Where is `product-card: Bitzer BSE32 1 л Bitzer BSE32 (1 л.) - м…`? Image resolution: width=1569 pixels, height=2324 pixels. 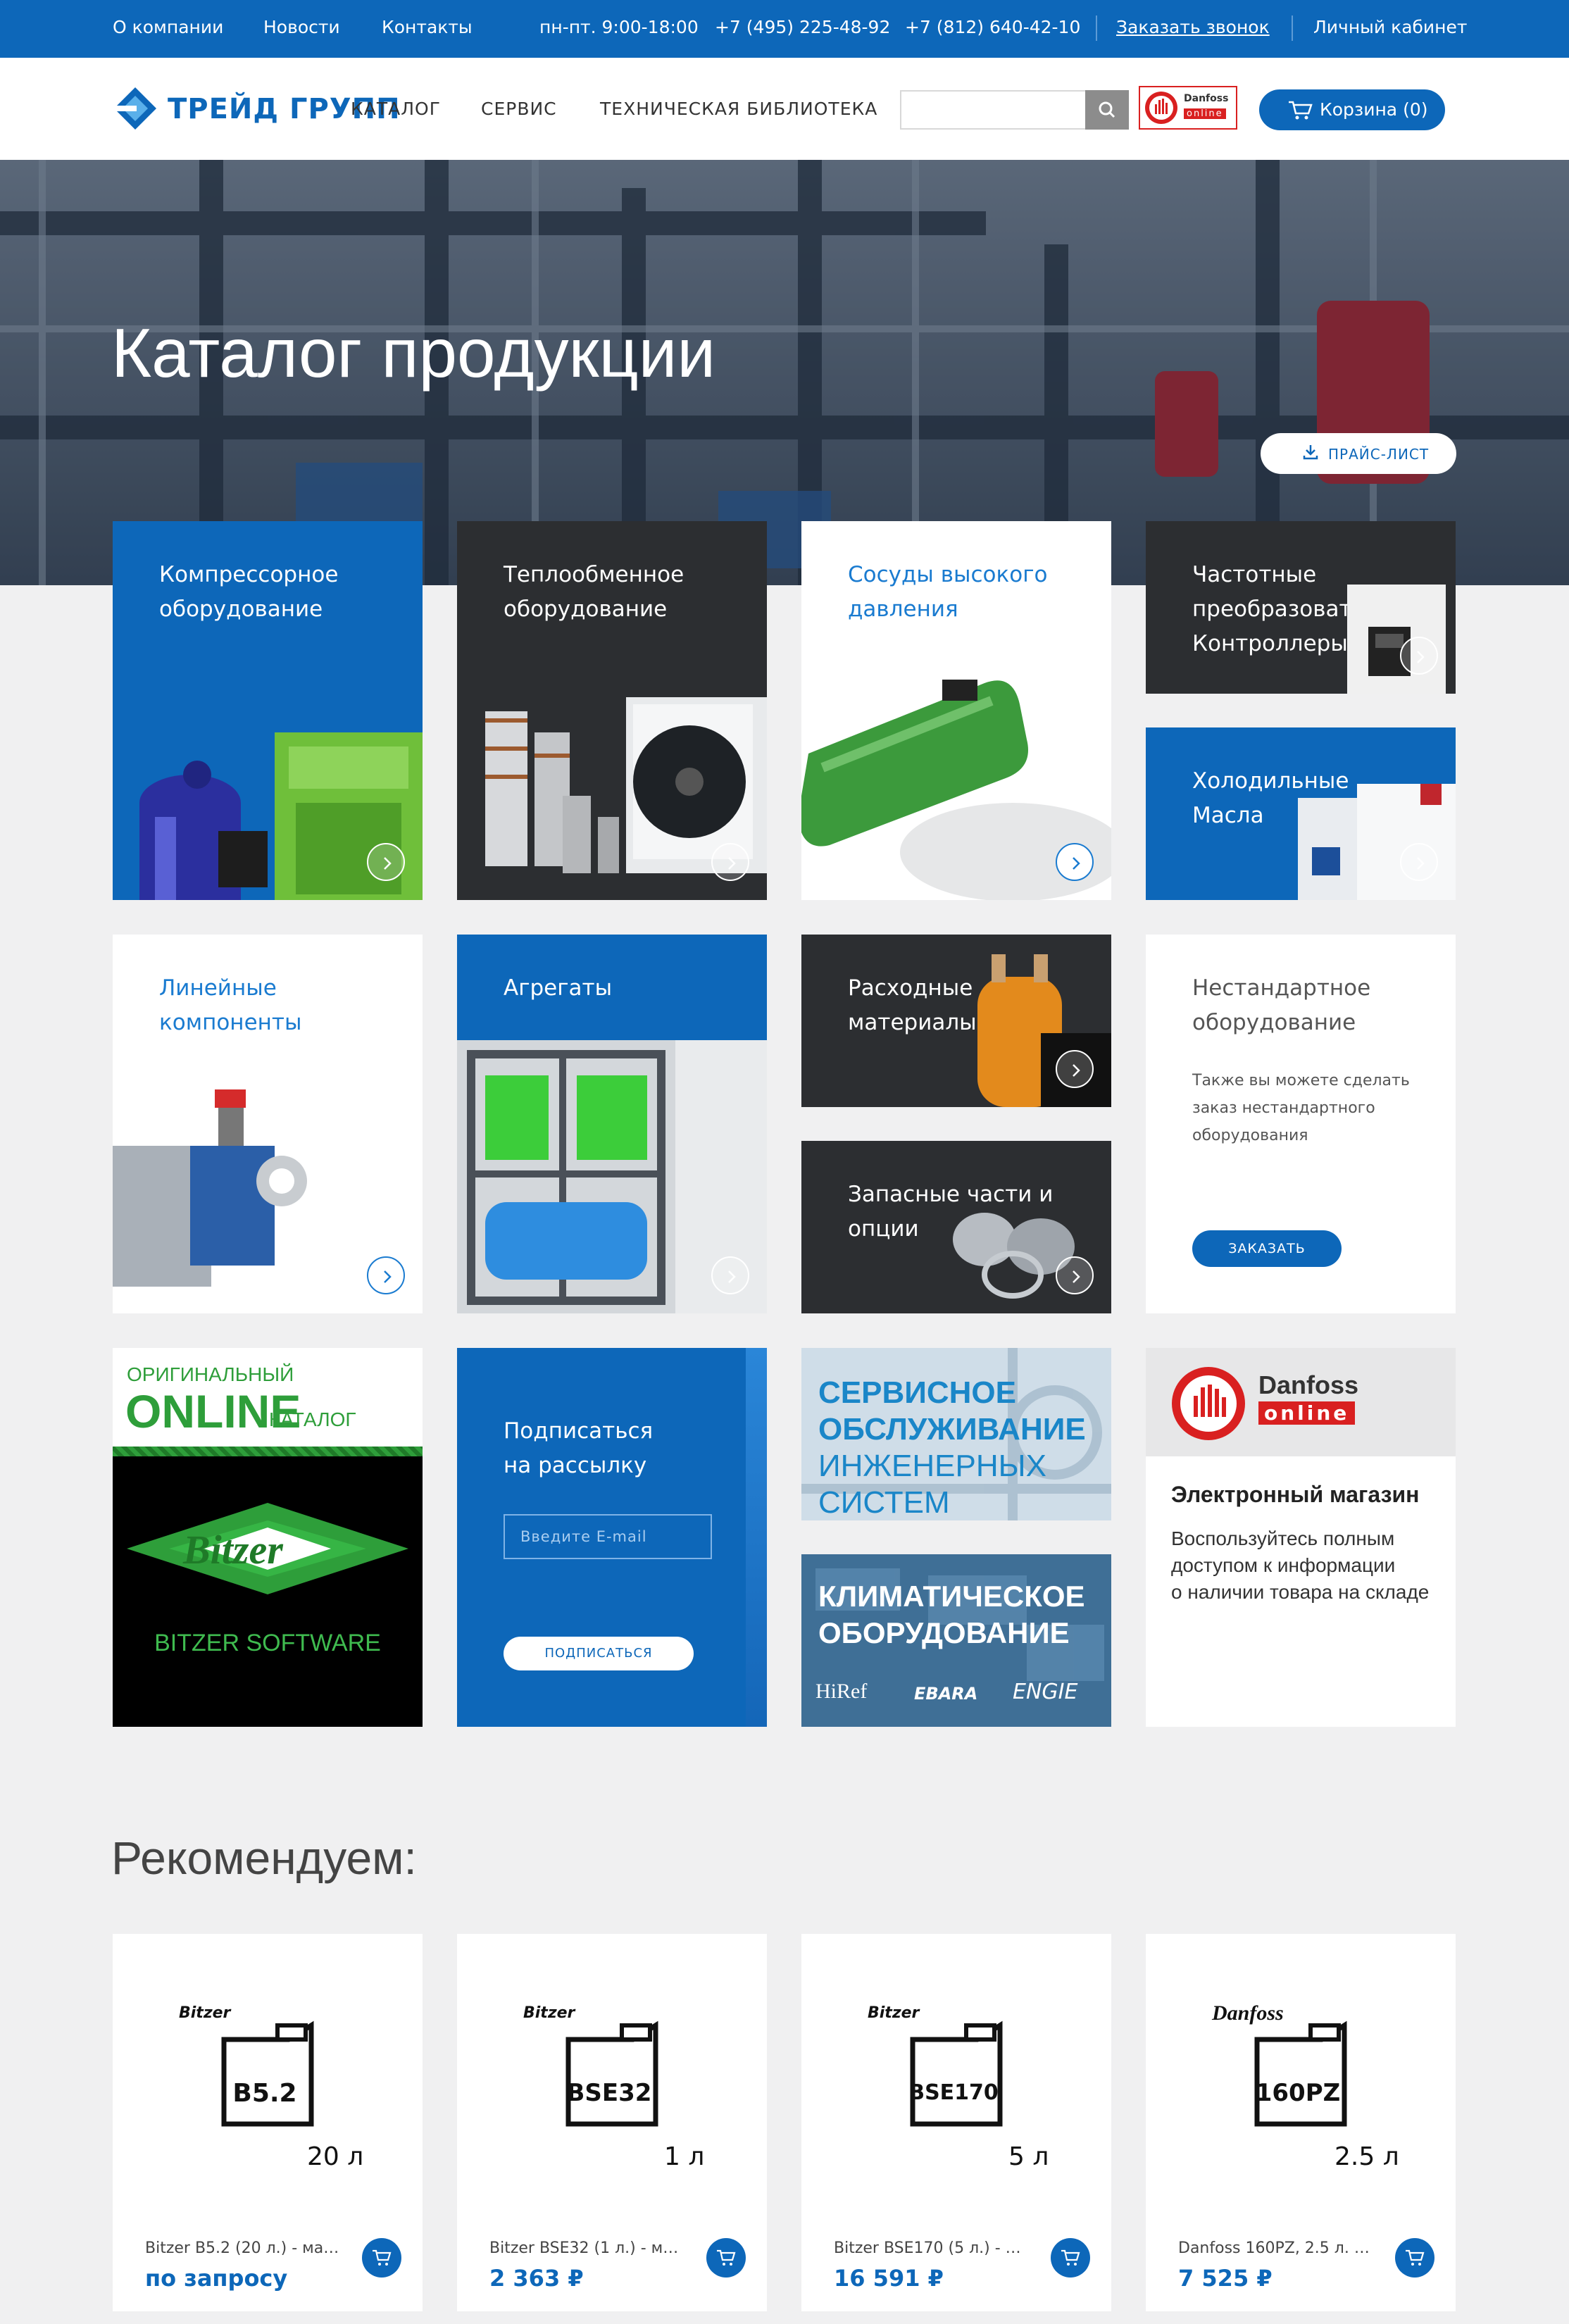 product-card: Bitzer BSE32 1 л Bitzer BSE32 (1 л.) - м… is located at coordinates (612, 2122).